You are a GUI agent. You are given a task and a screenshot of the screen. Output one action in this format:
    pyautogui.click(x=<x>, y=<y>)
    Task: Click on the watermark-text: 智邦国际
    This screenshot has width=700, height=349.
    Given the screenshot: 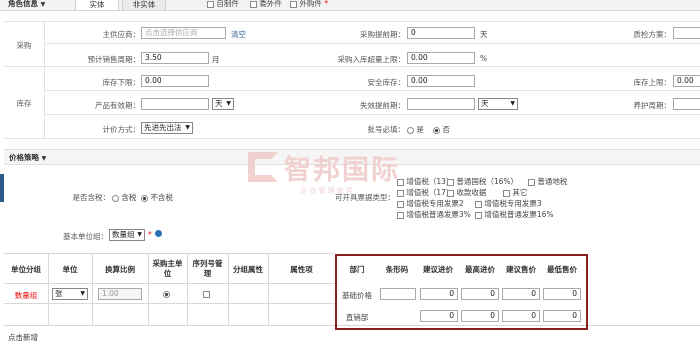 What is the action you would take?
    pyautogui.click(x=342, y=170)
    